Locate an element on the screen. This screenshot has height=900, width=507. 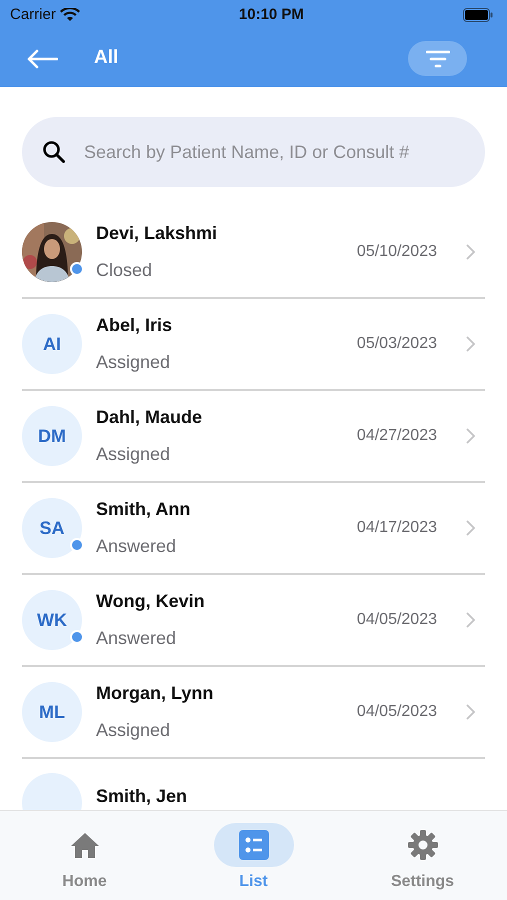
page-title: All is located at coordinates (106, 58).